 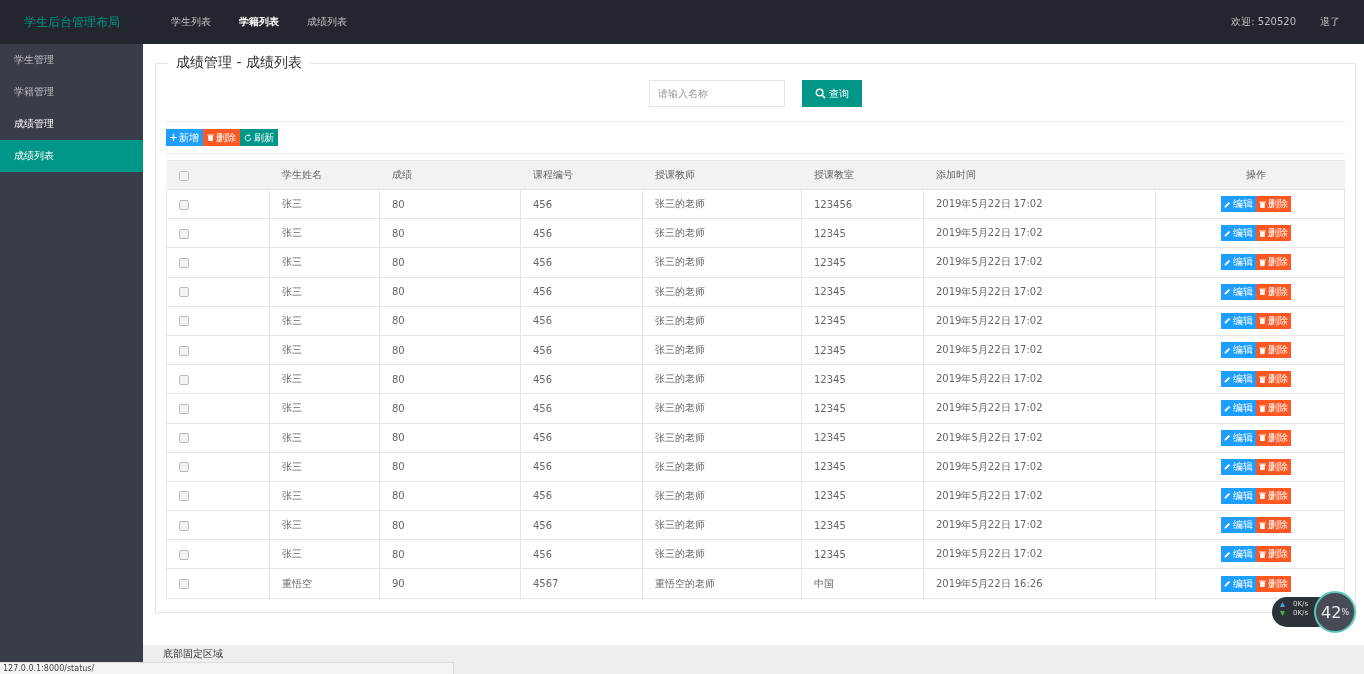 What do you see at coordinates (191, 22) in the screenshot?
I see `nav-link: 学生列表` at bounding box center [191, 22].